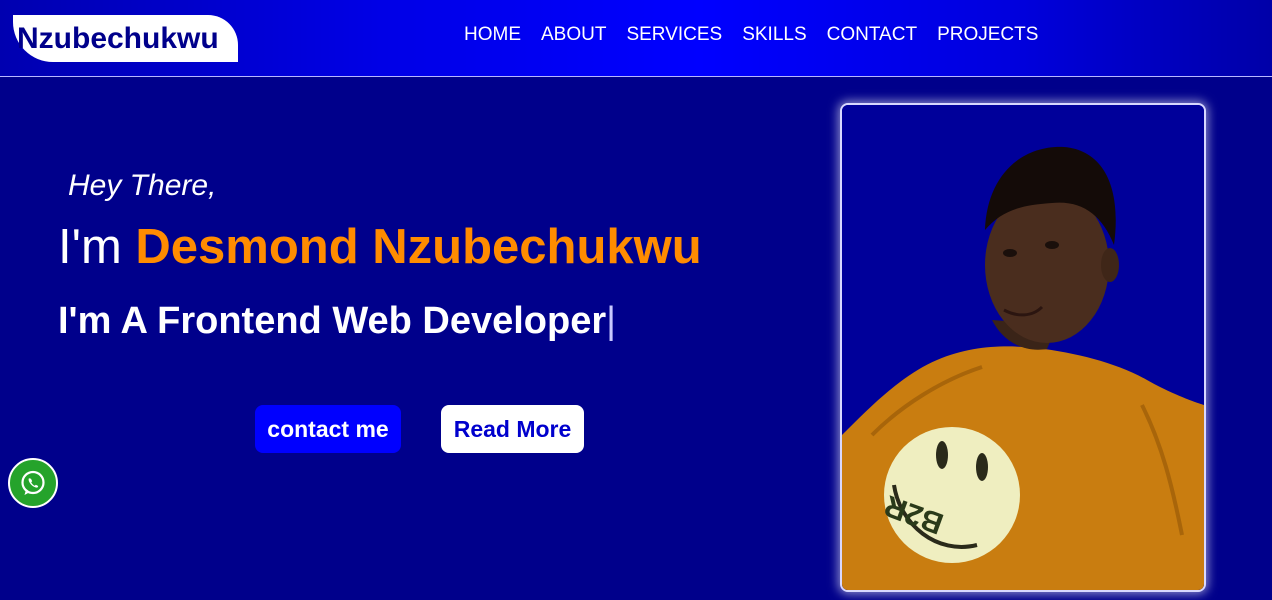 Image resolution: width=1272 pixels, height=600 pixels. What do you see at coordinates (97, 247) in the screenshot?
I see `intro-prefix: I'm` at bounding box center [97, 247].